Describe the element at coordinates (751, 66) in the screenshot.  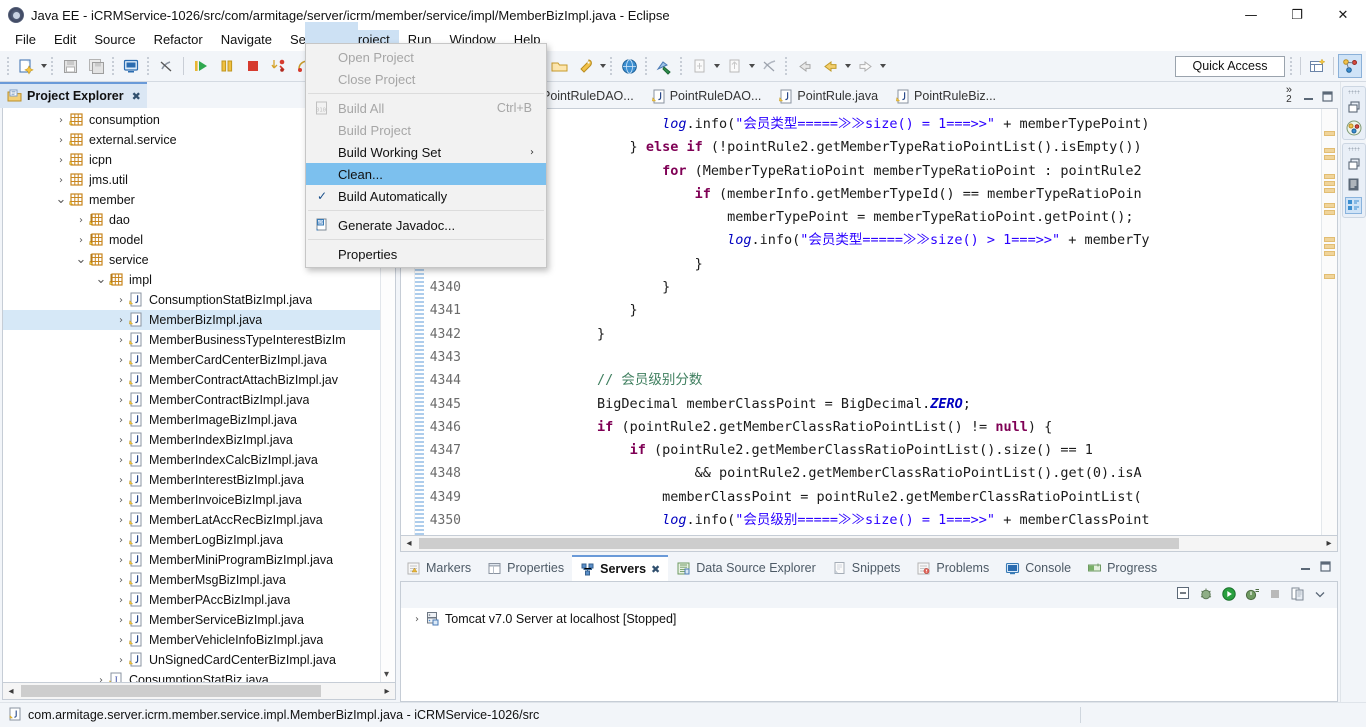
I see `previous-annotation-caret` at that location.